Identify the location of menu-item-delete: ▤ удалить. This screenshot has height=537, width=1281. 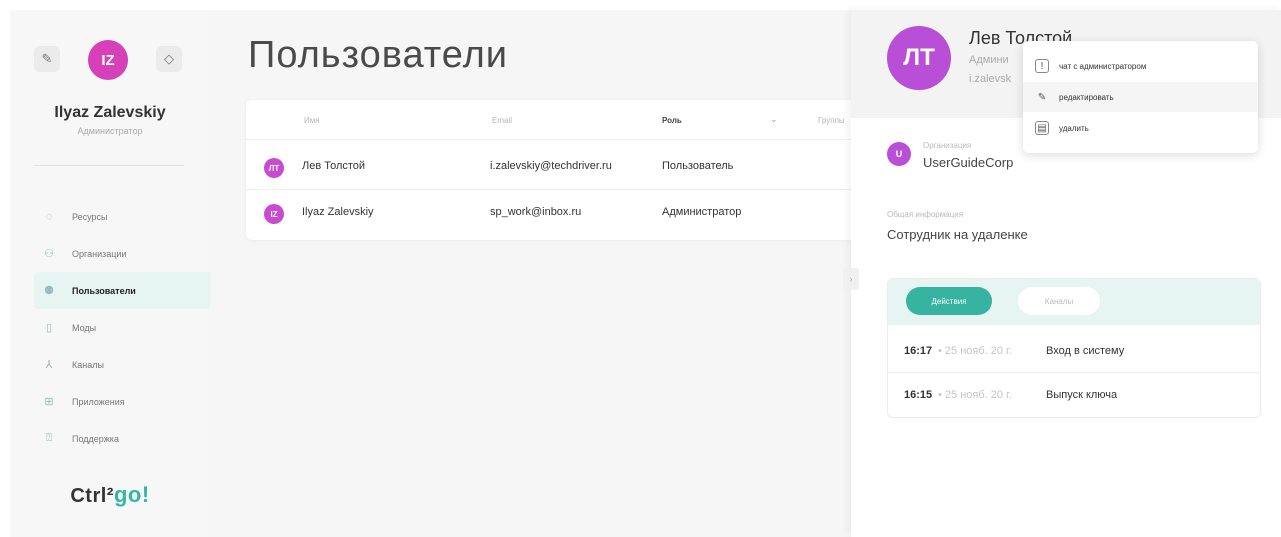
(1140, 128).